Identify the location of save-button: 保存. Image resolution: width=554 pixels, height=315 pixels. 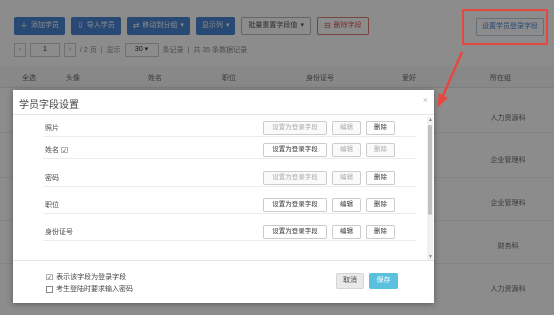
(383, 281).